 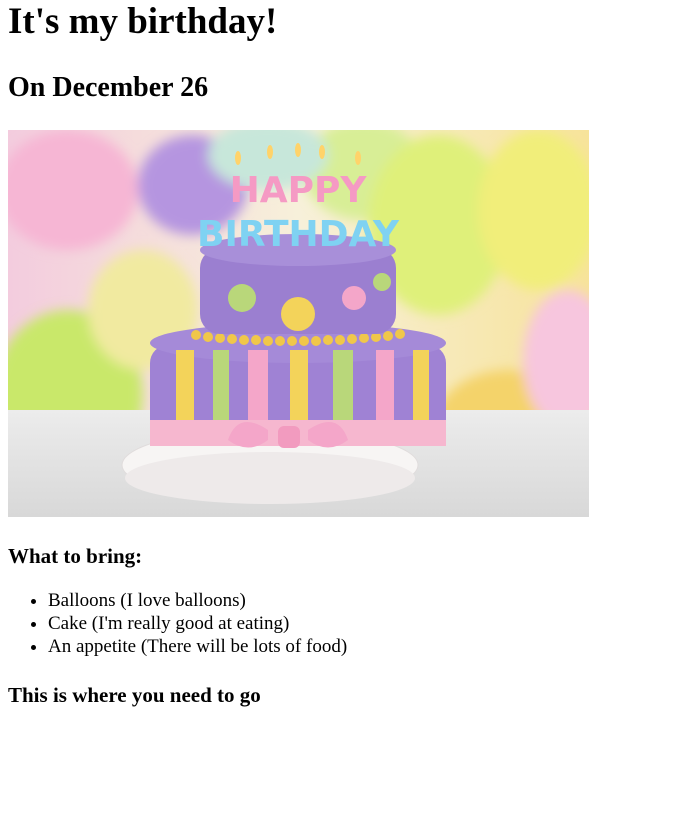 I want to click on list-item: Balloons (I love balloons), so click(x=357, y=600).